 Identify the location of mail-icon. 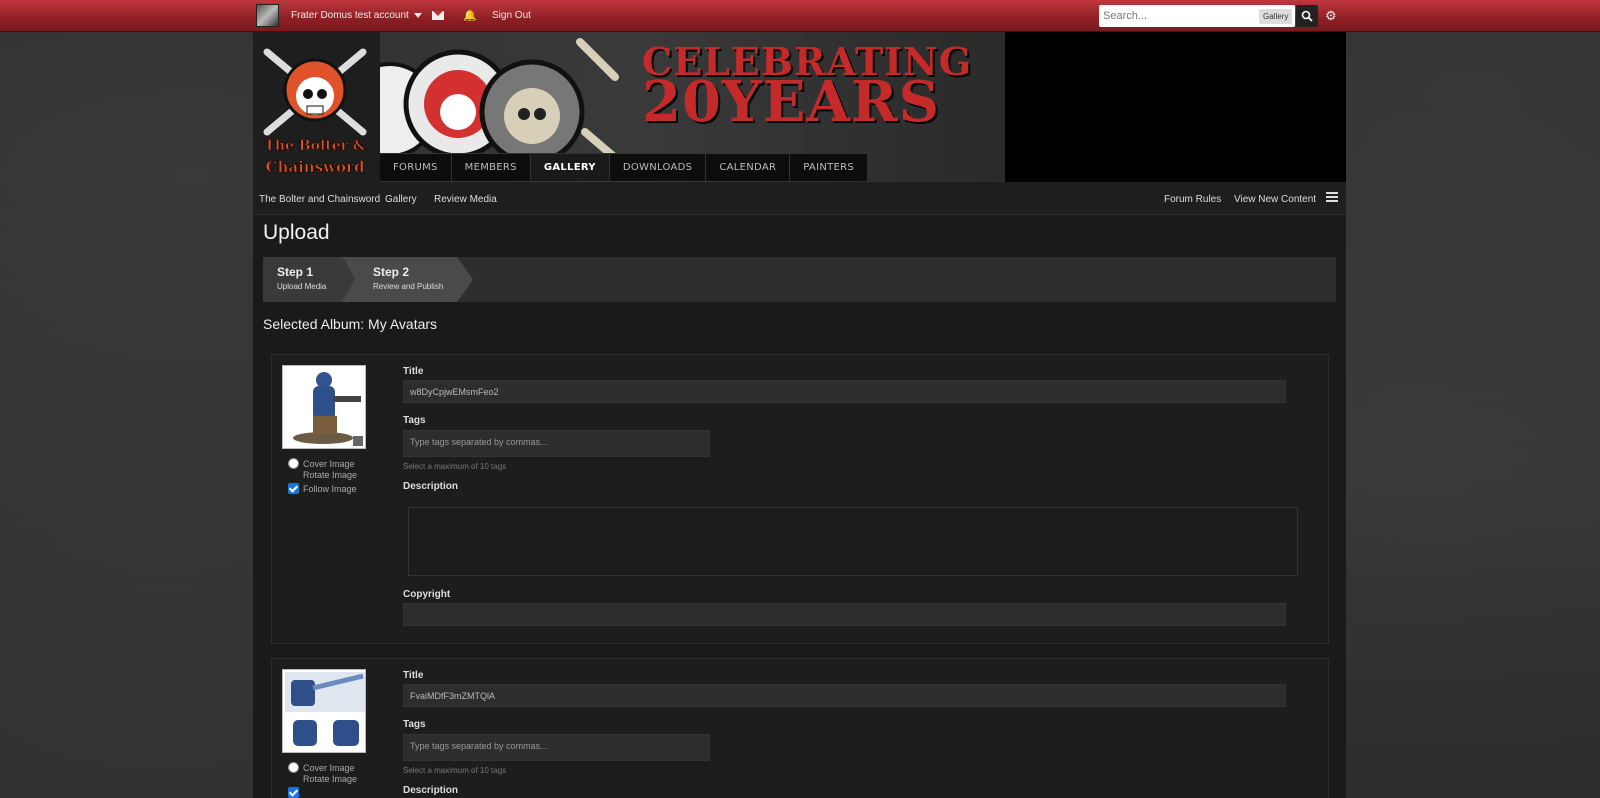
(438, 15).